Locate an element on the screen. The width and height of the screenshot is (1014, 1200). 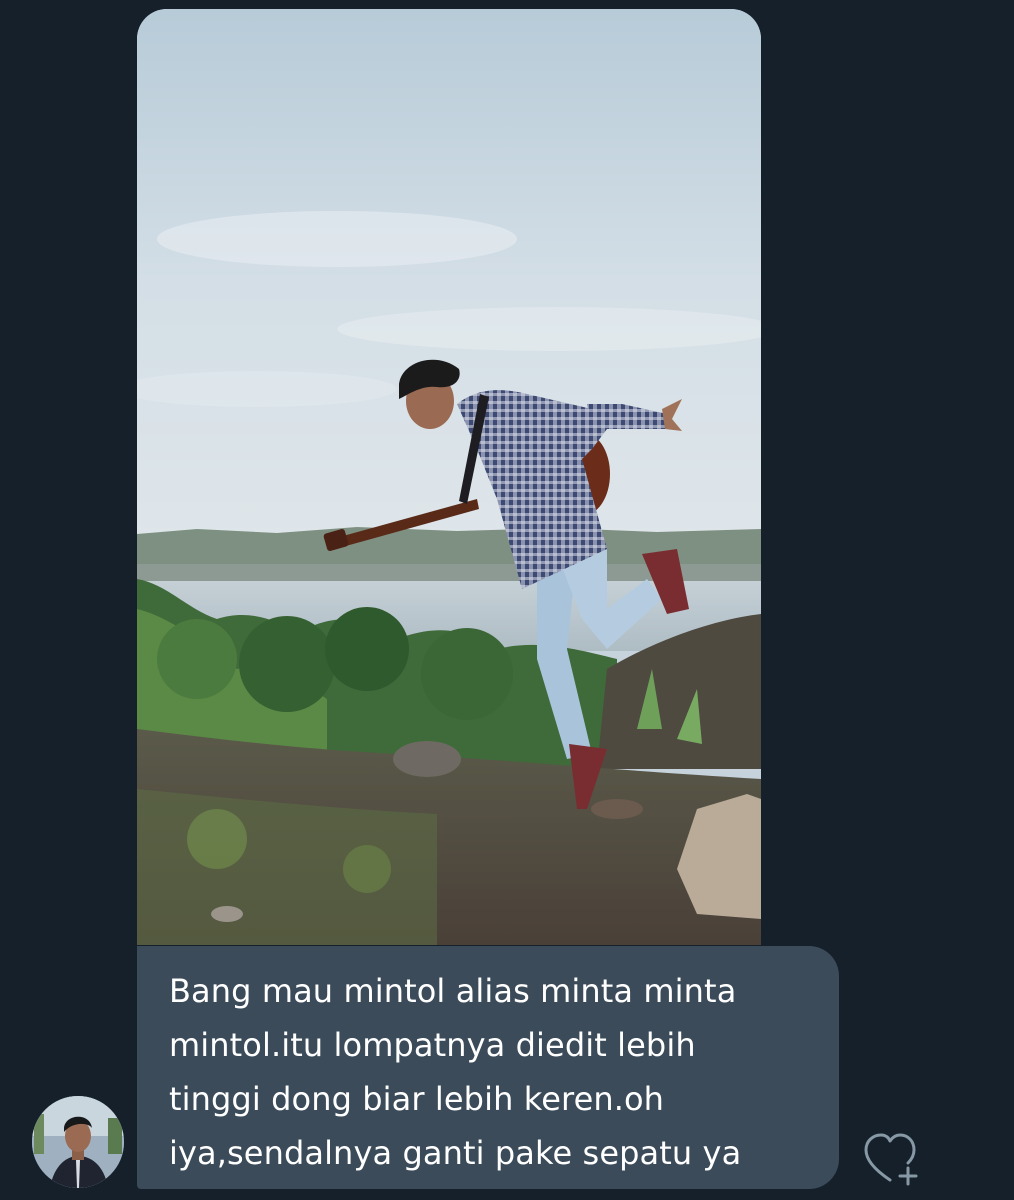
message-line: Bang mau mintol alias minta minta is located at coordinates (453, 991).